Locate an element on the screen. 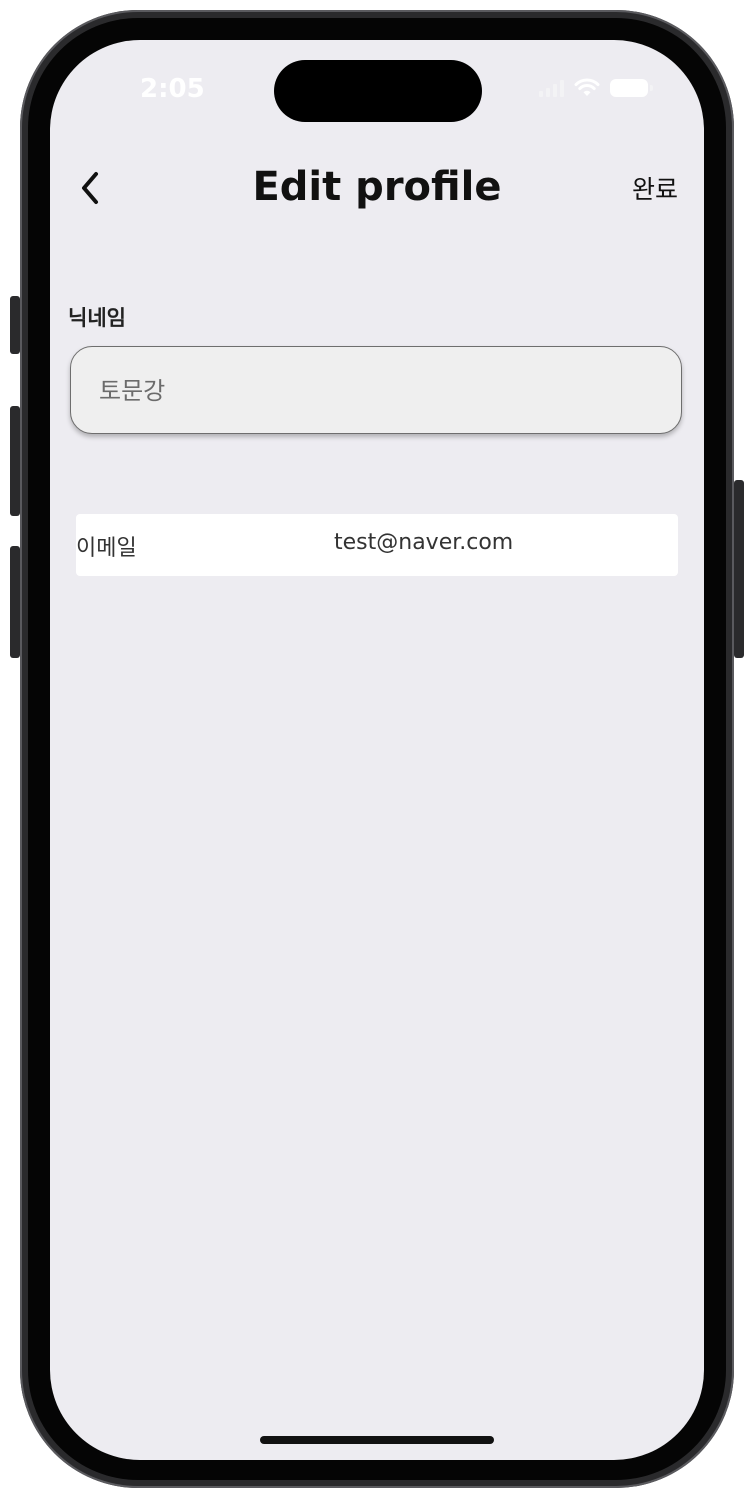 The image size is (754, 1494). home-indicator is located at coordinates (377, 1440).